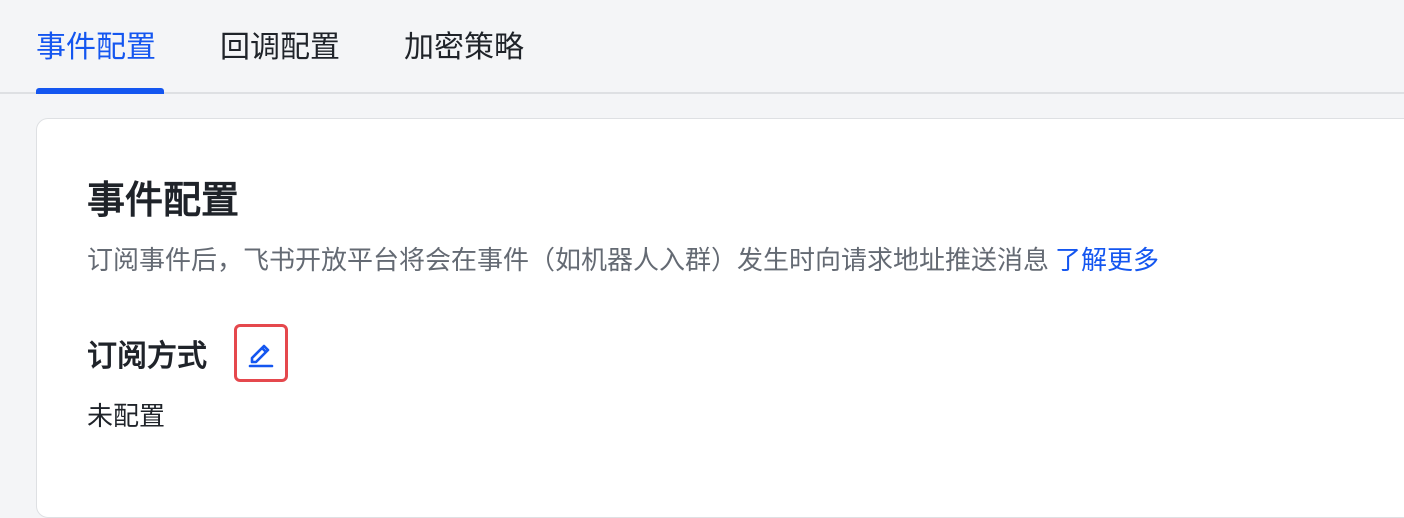  I want to click on subscription-method-value: 未配置, so click(126, 417).